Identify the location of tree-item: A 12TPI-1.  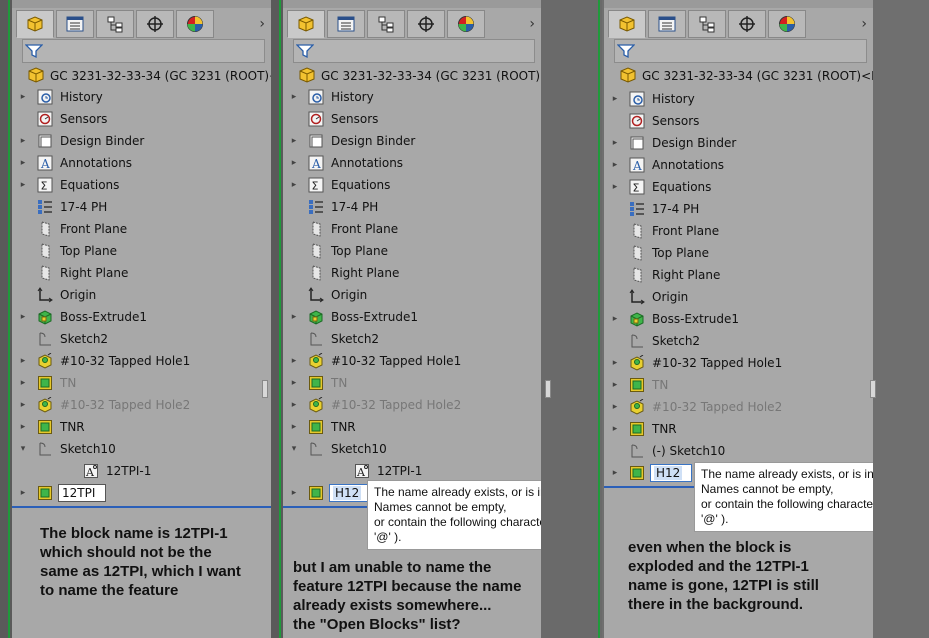
(412, 471).